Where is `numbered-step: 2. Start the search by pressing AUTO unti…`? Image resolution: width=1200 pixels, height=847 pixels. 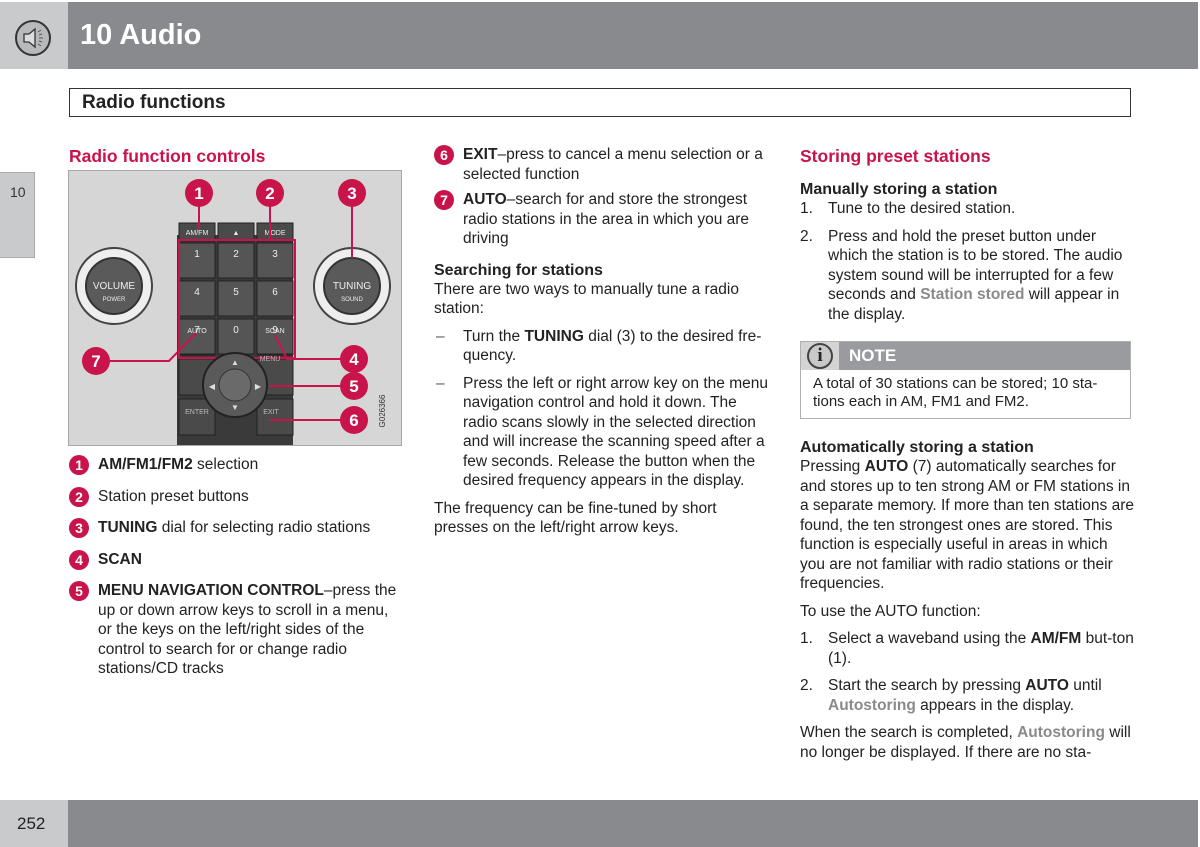
numbered-step: 2. Start the search by pressing AUTO unti… is located at coordinates (951, 695).